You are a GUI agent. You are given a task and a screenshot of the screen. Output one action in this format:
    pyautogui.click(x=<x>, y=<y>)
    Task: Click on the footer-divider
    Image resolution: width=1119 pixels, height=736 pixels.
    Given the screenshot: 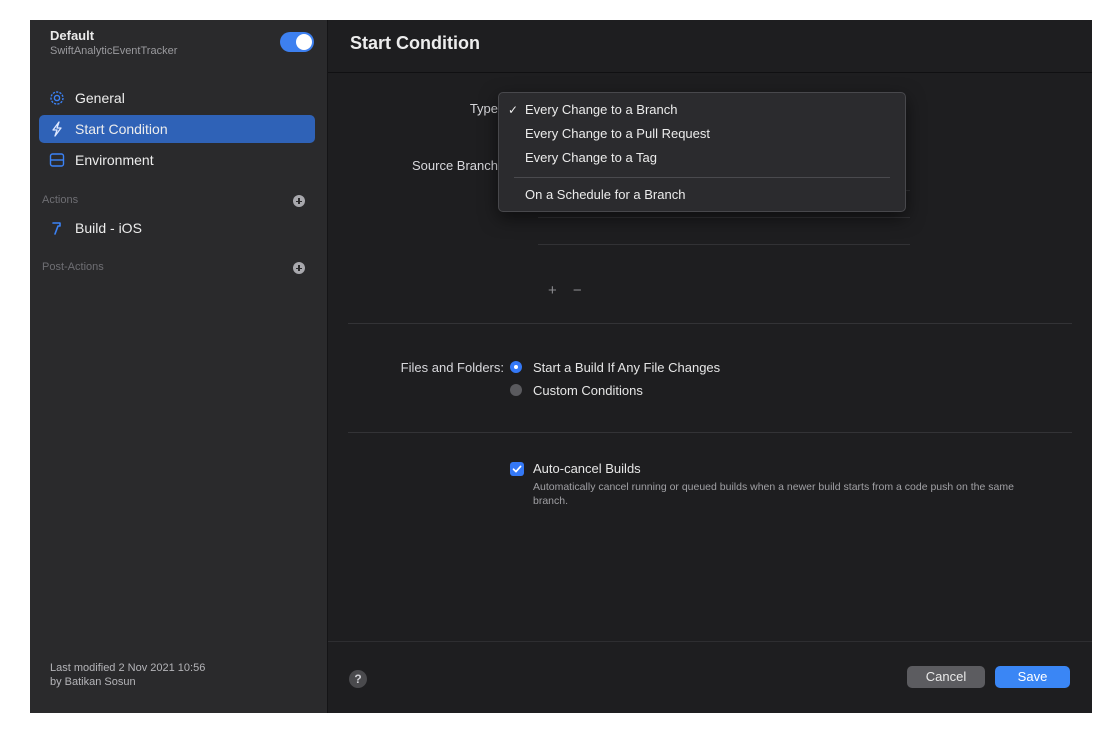 What is the action you would take?
    pyautogui.click(x=710, y=641)
    